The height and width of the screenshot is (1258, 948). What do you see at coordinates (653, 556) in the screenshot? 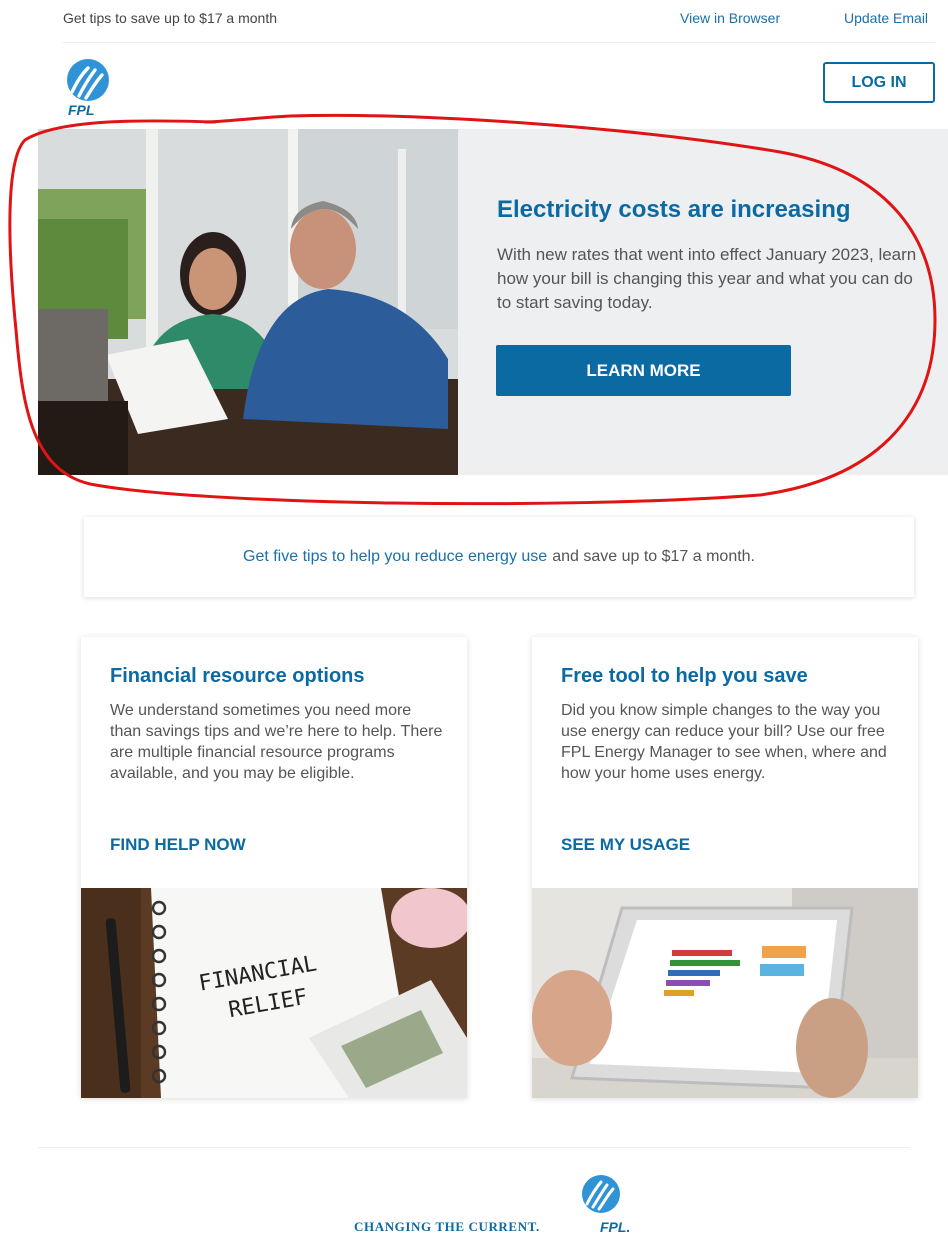
I see `energy-tips-text: and save up to $17 a month.` at bounding box center [653, 556].